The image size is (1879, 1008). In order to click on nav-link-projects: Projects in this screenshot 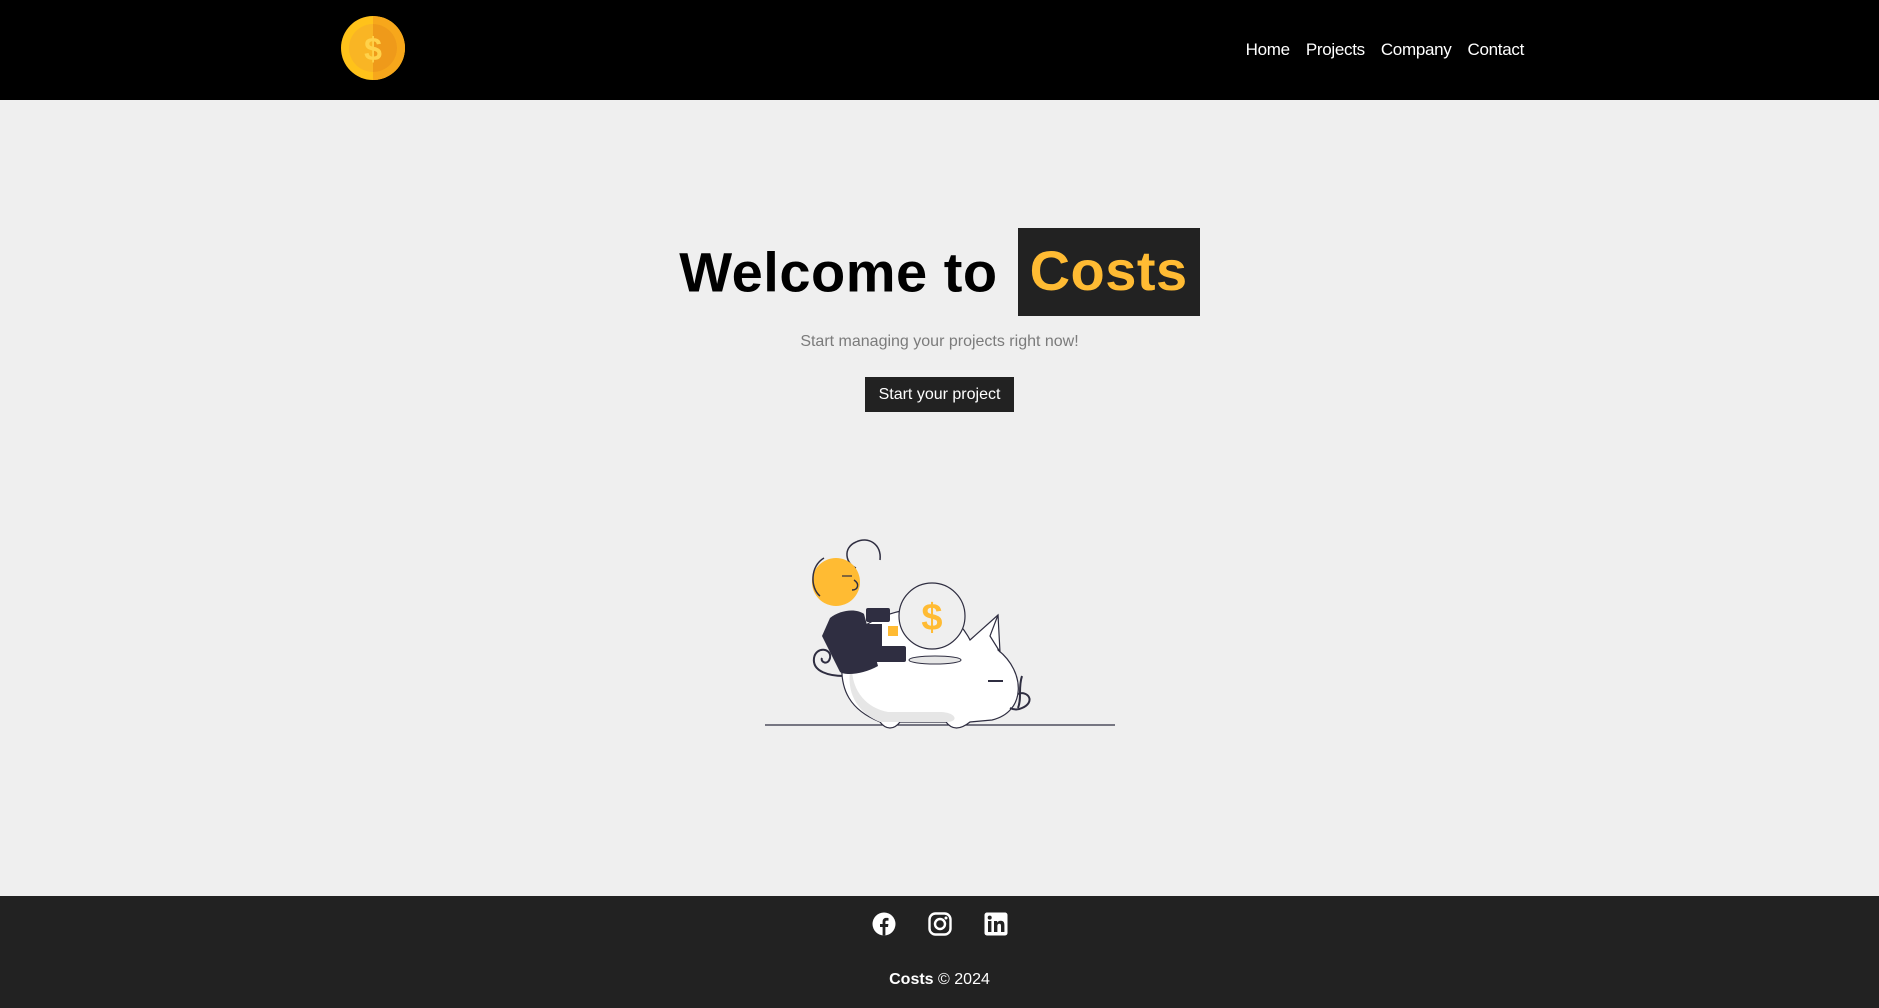, I will do `click(1335, 49)`.